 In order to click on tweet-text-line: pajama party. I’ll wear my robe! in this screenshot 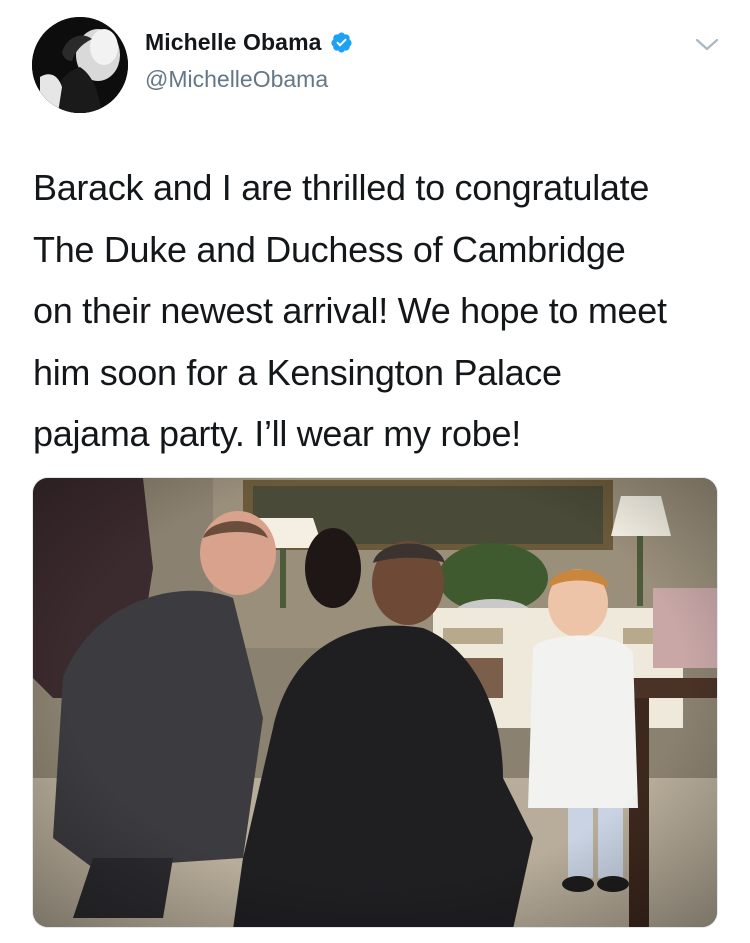, I will do `click(277, 433)`.